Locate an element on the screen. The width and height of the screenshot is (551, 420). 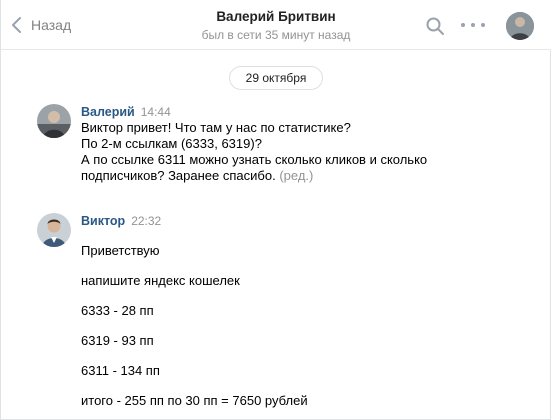
chat-title: Валерий Бритвин is located at coordinates (276, 17).